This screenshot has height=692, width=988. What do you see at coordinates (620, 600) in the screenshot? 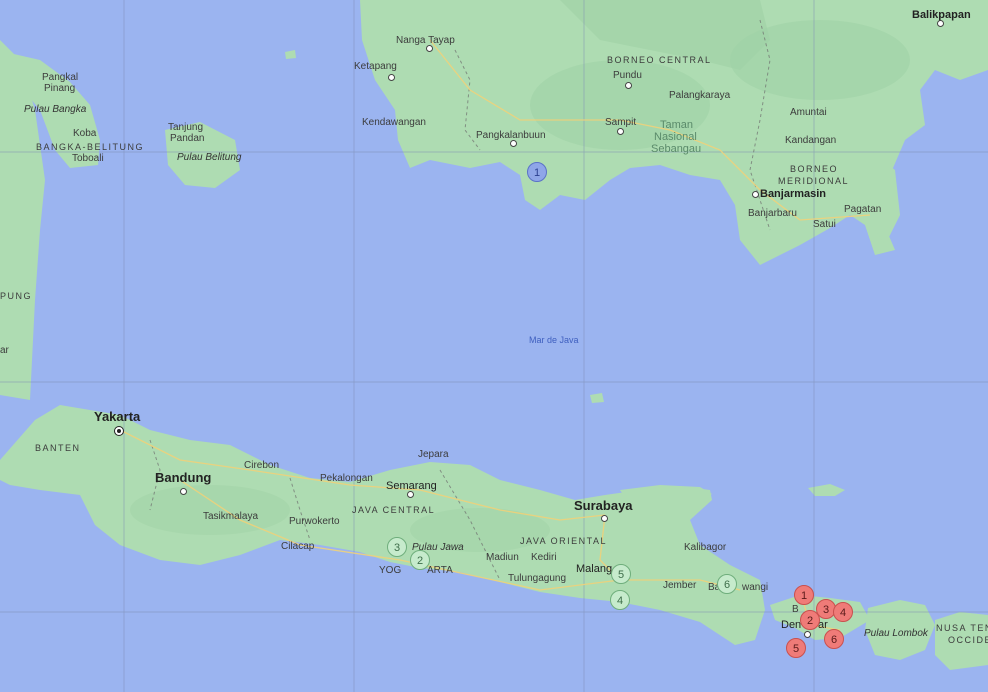
I see `map-marker-green-4: 4` at bounding box center [620, 600].